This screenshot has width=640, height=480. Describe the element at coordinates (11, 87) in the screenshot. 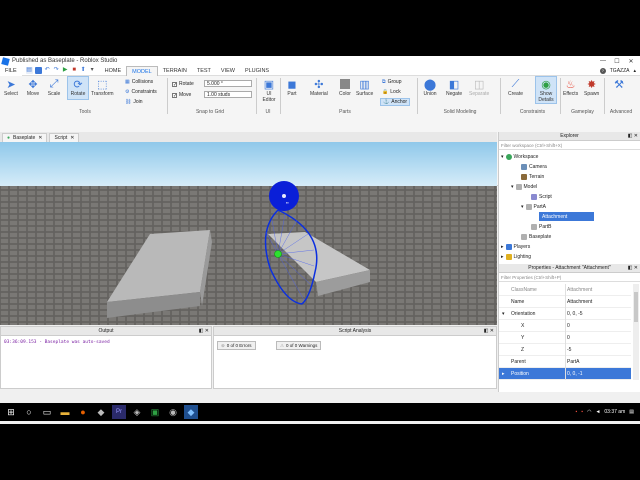

I see `select-tool-button: ➤ Select` at that location.